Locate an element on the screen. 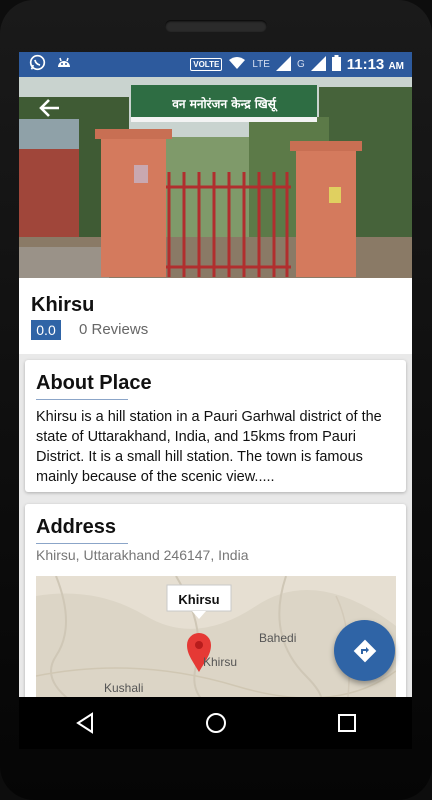 Image resolution: width=432 pixels, height=800 pixels. system-nav-bar is located at coordinates (215, 723).